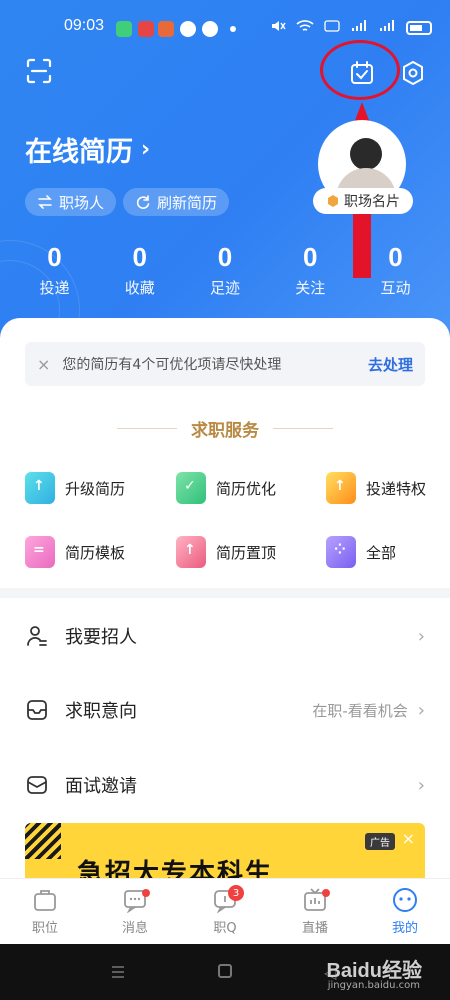 This screenshot has width=450, height=1000. I want to click on system-nav-bar: ◁ Baidu经验 jingyan.baidu.com, so click(225, 972).